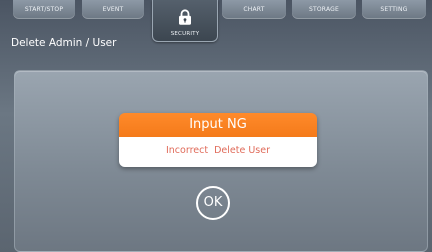 Image resolution: width=432 pixels, height=252 pixels. Describe the element at coordinates (64, 43) in the screenshot. I see `page-title: Delete Admin / User` at that location.